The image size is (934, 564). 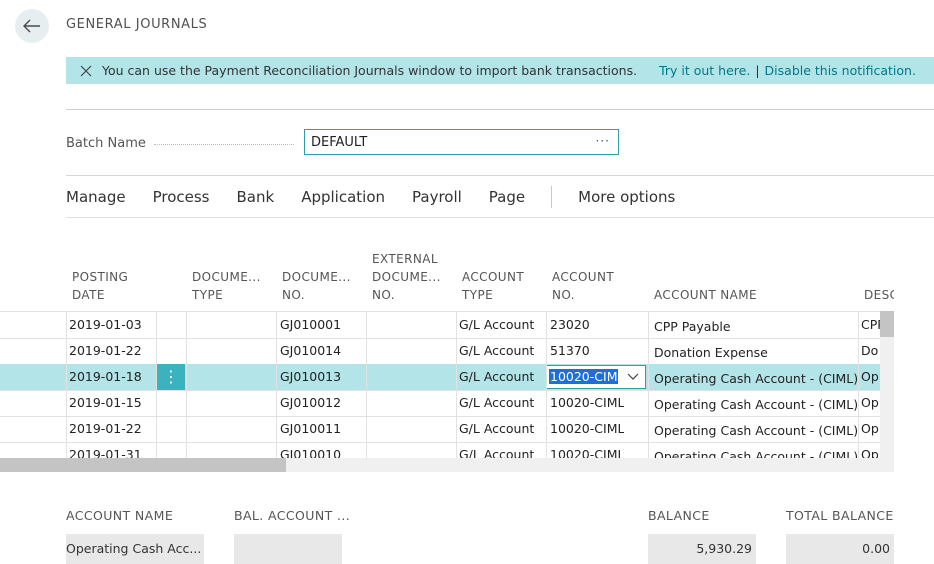 What do you see at coordinates (171, 377) in the screenshot?
I see `row-actions-button: ⋮` at bounding box center [171, 377].